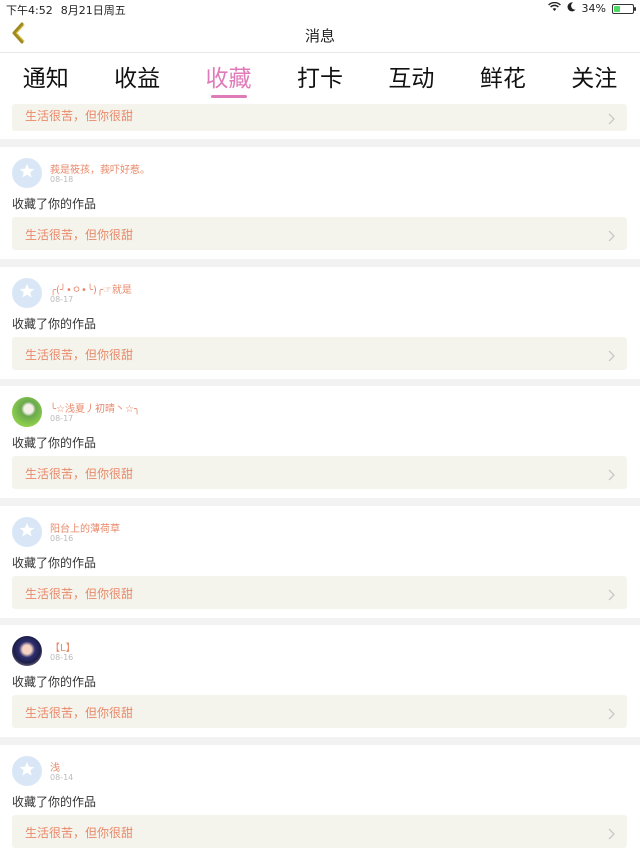 The height and width of the screenshot is (853, 640). What do you see at coordinates (93, 10) in the screenshot?
I see `status-date: 8月21日周五` at bounding box center [93, 10].